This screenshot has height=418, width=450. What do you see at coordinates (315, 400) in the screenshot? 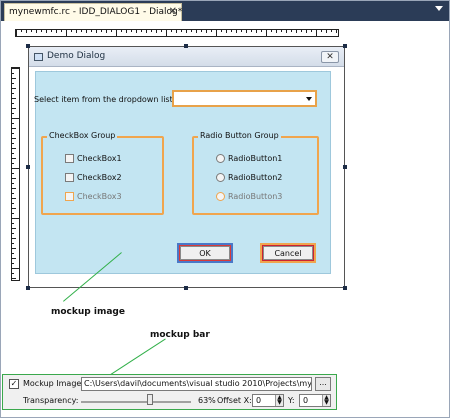
I see `offset-y-stepper: 0 ▲ ▼` at bounding box center [315, 400].